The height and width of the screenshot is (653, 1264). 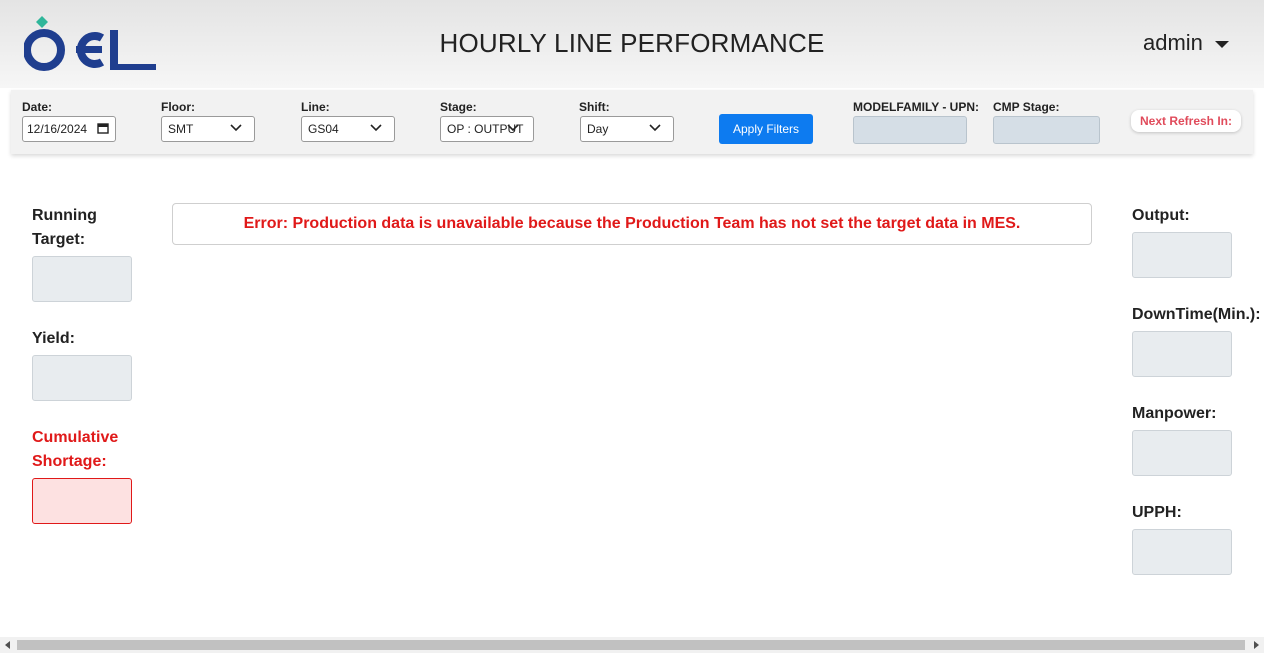 I want to click on manpower-value, so click(x=1182, y=453).